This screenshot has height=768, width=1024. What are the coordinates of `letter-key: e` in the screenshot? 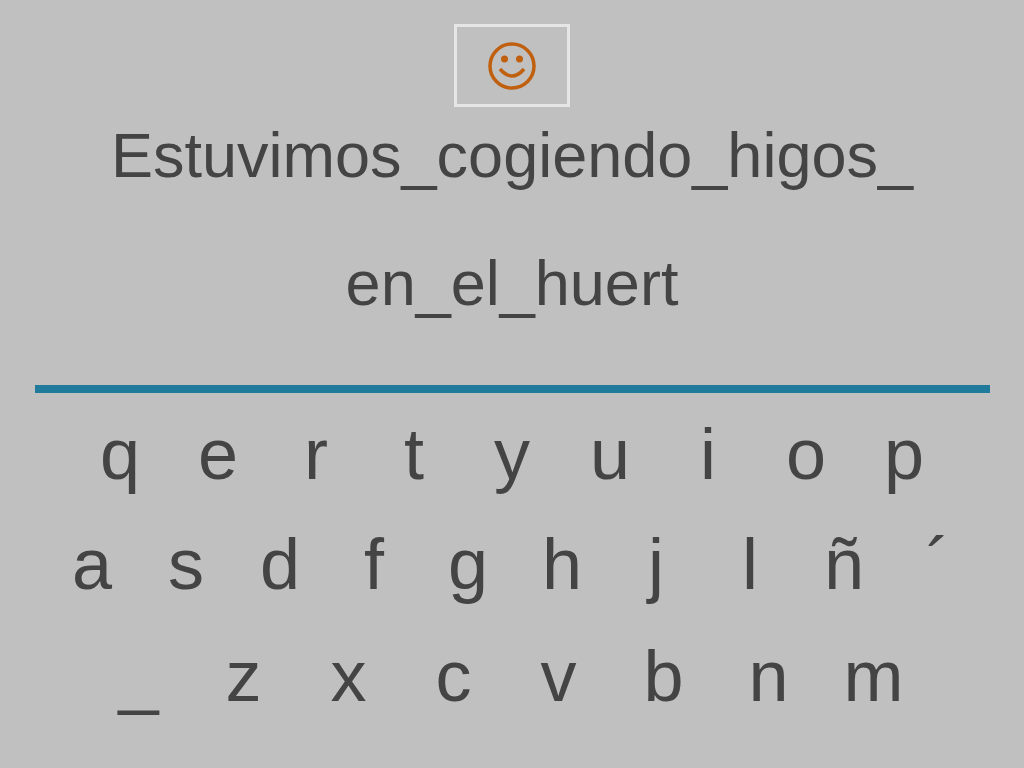 It's located at (218, 454).